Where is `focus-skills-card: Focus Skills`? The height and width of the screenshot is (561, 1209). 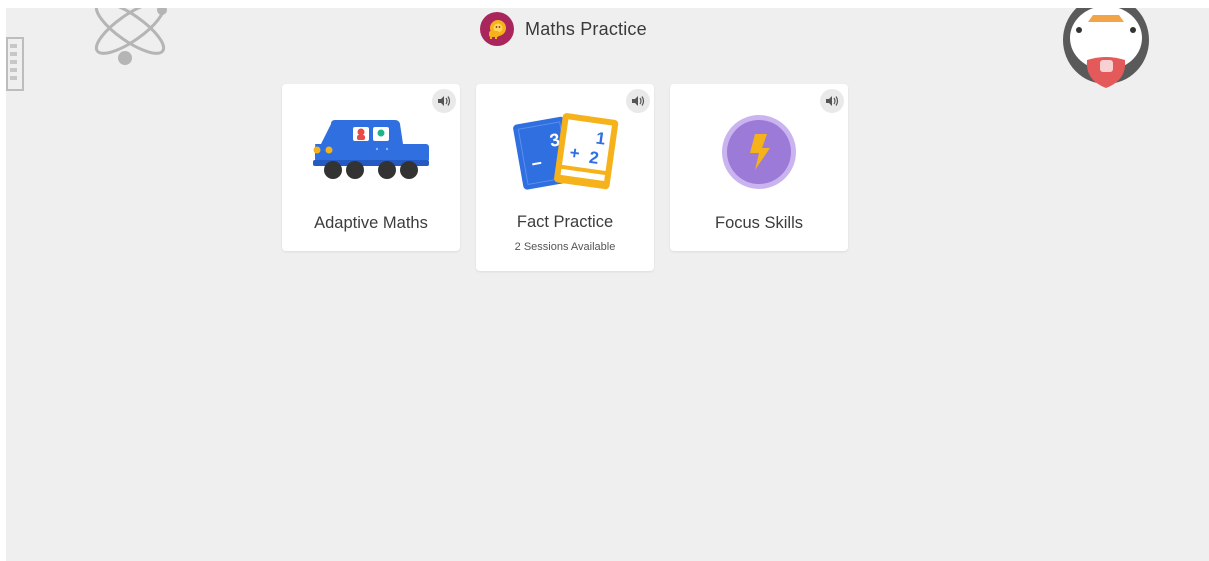 focus-skills-card: Focus Skills is located at coordinates (759, 167).